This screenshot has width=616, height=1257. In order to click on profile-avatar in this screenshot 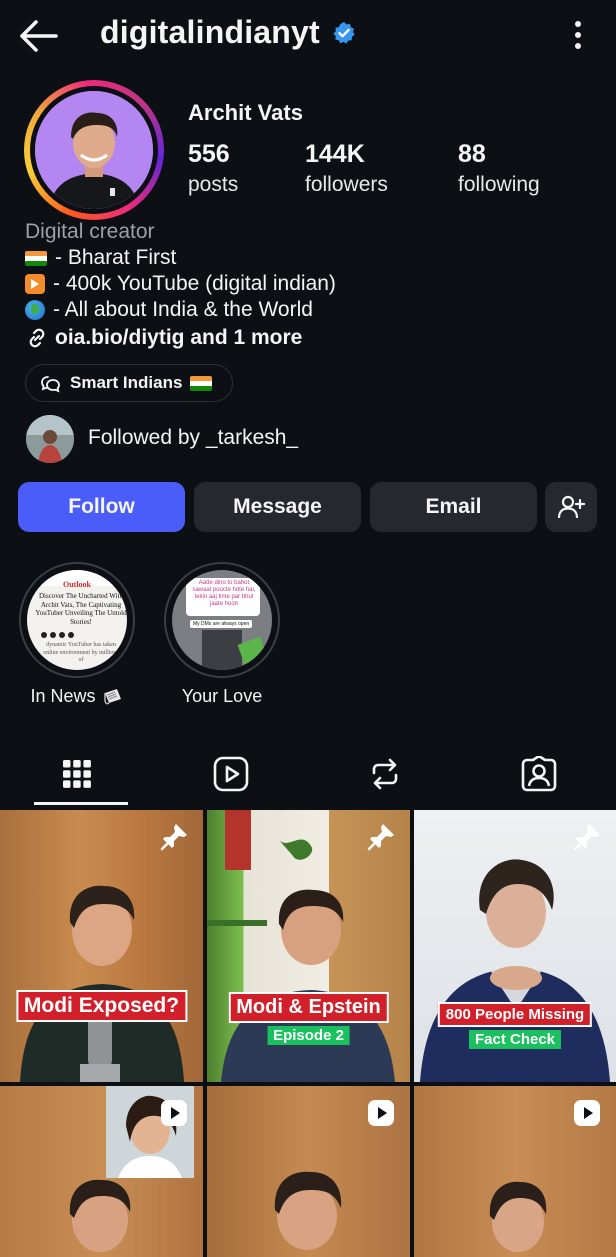, I will do `click(94, 150)`.